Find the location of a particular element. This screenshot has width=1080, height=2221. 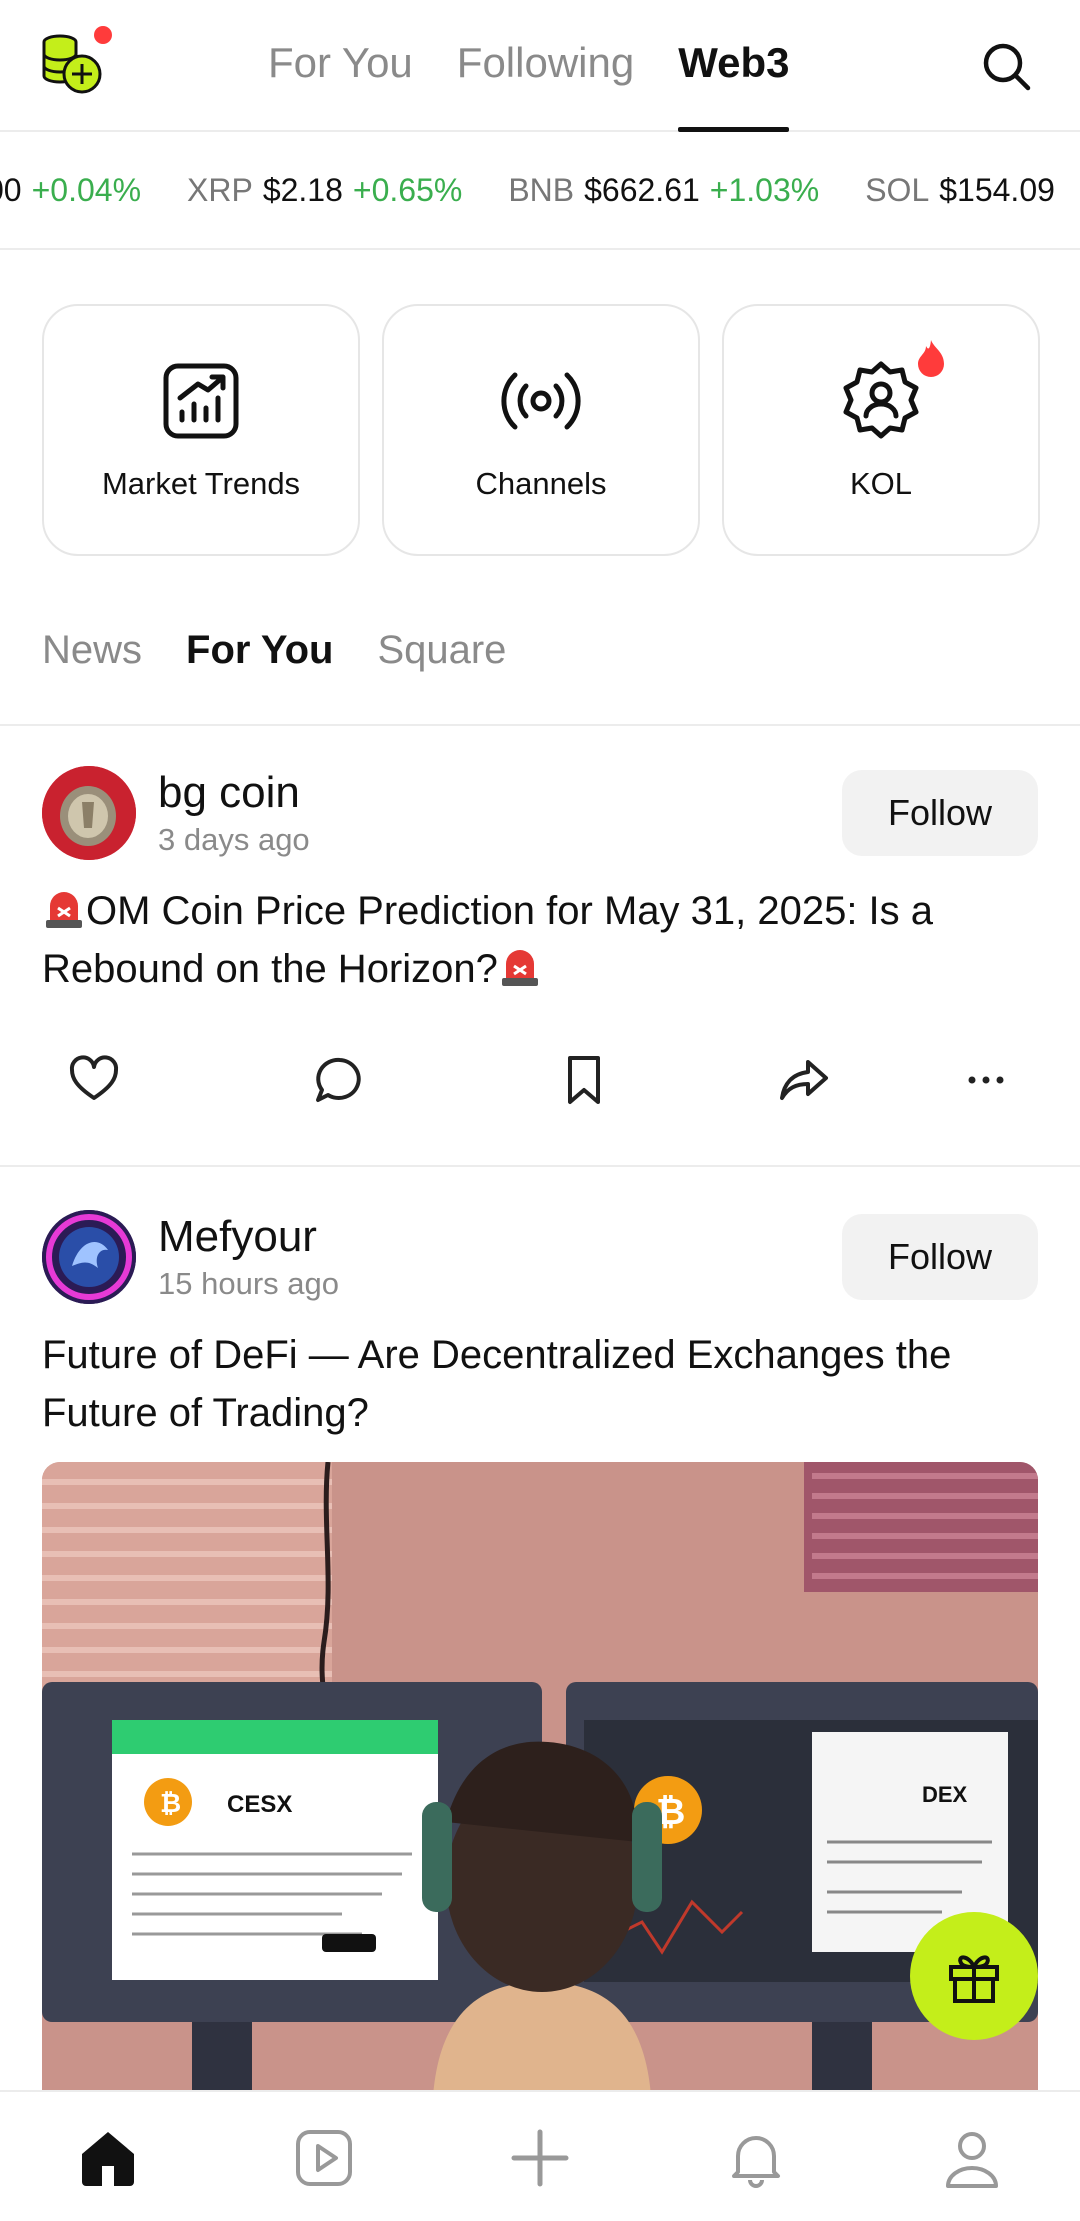

ticker-change: +1.03% is located at coordinates (764, 190).